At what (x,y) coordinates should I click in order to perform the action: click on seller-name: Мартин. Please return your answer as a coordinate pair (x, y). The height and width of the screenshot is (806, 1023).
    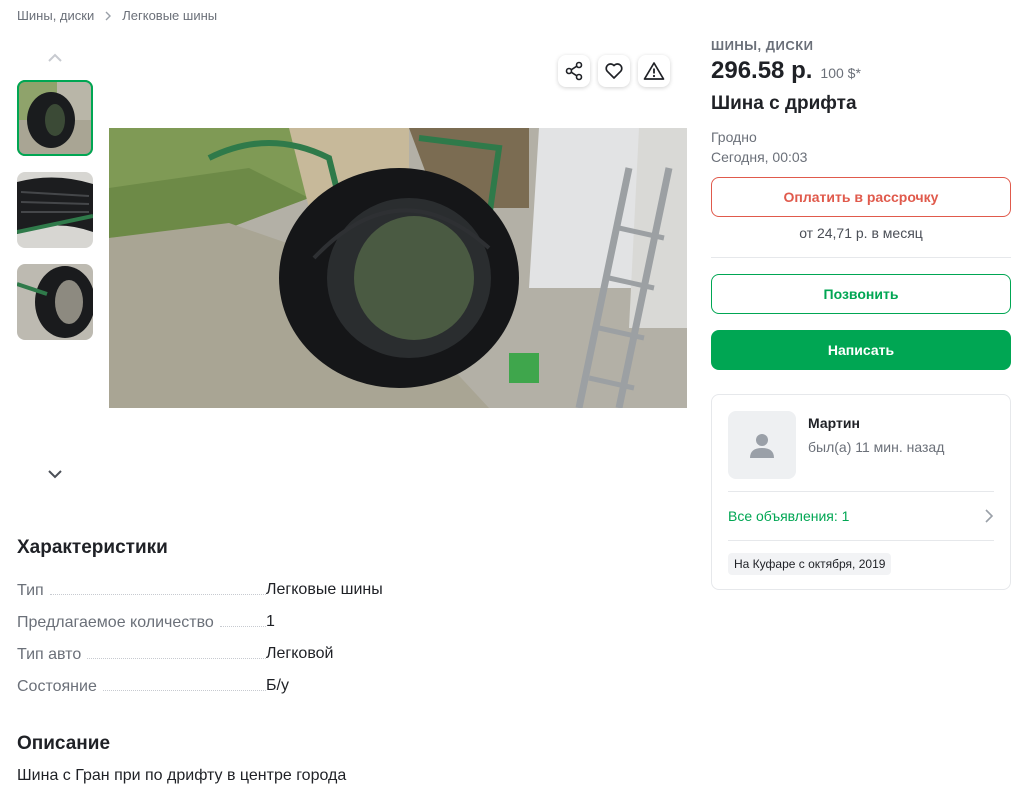
    Looking at the image, I should click on (876, 423).